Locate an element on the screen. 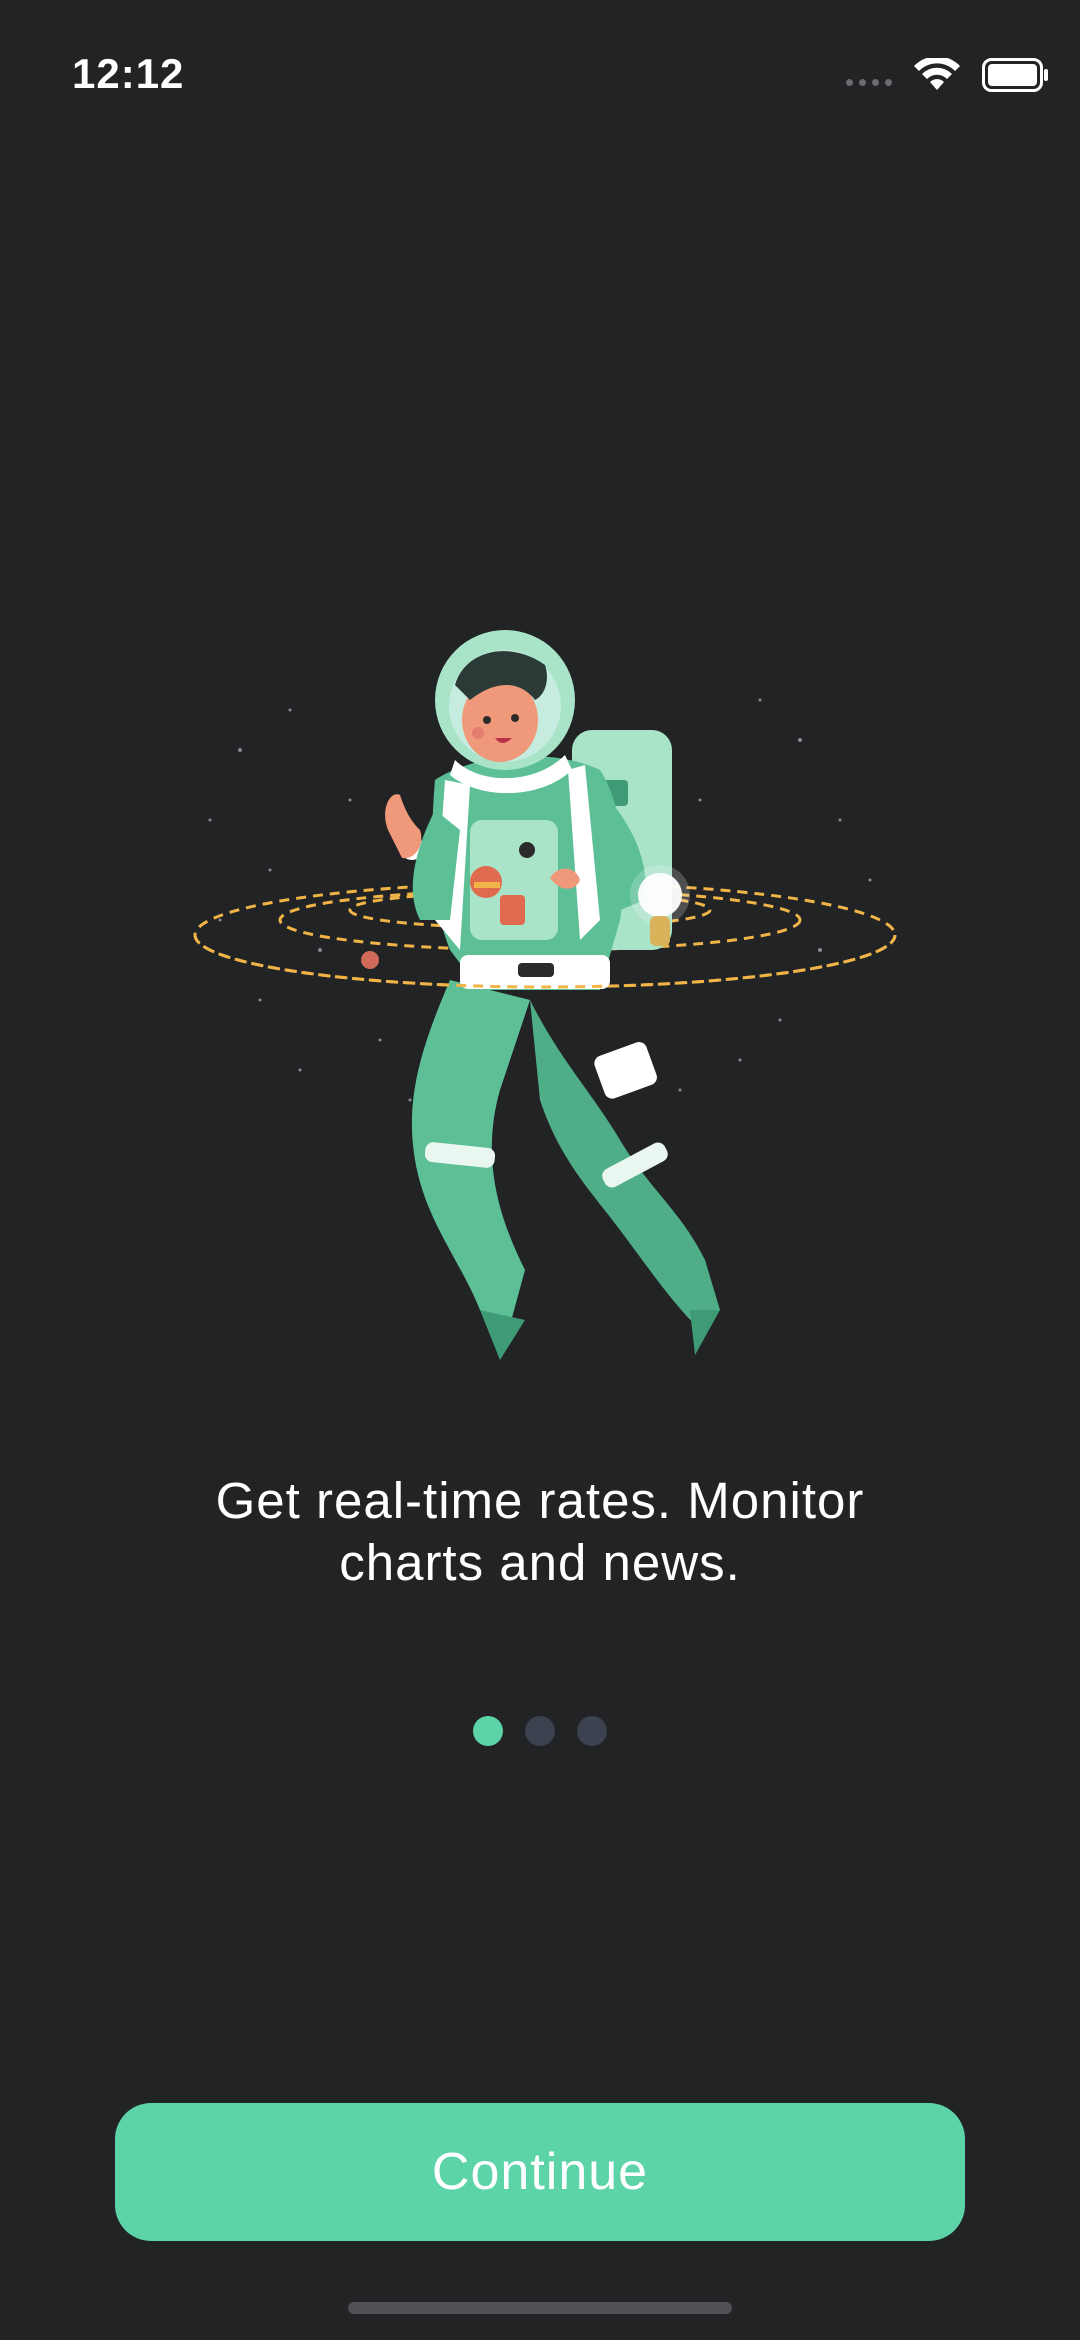  status-time: 12:12 is located at coordinates (128, 73).